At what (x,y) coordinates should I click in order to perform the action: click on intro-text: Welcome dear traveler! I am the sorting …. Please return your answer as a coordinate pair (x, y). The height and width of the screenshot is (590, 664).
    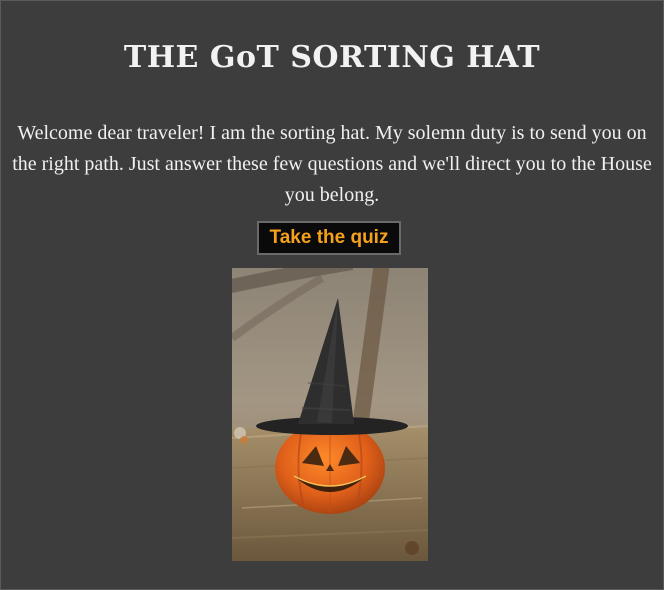
    Looking at the image, I should click on (332, 164).